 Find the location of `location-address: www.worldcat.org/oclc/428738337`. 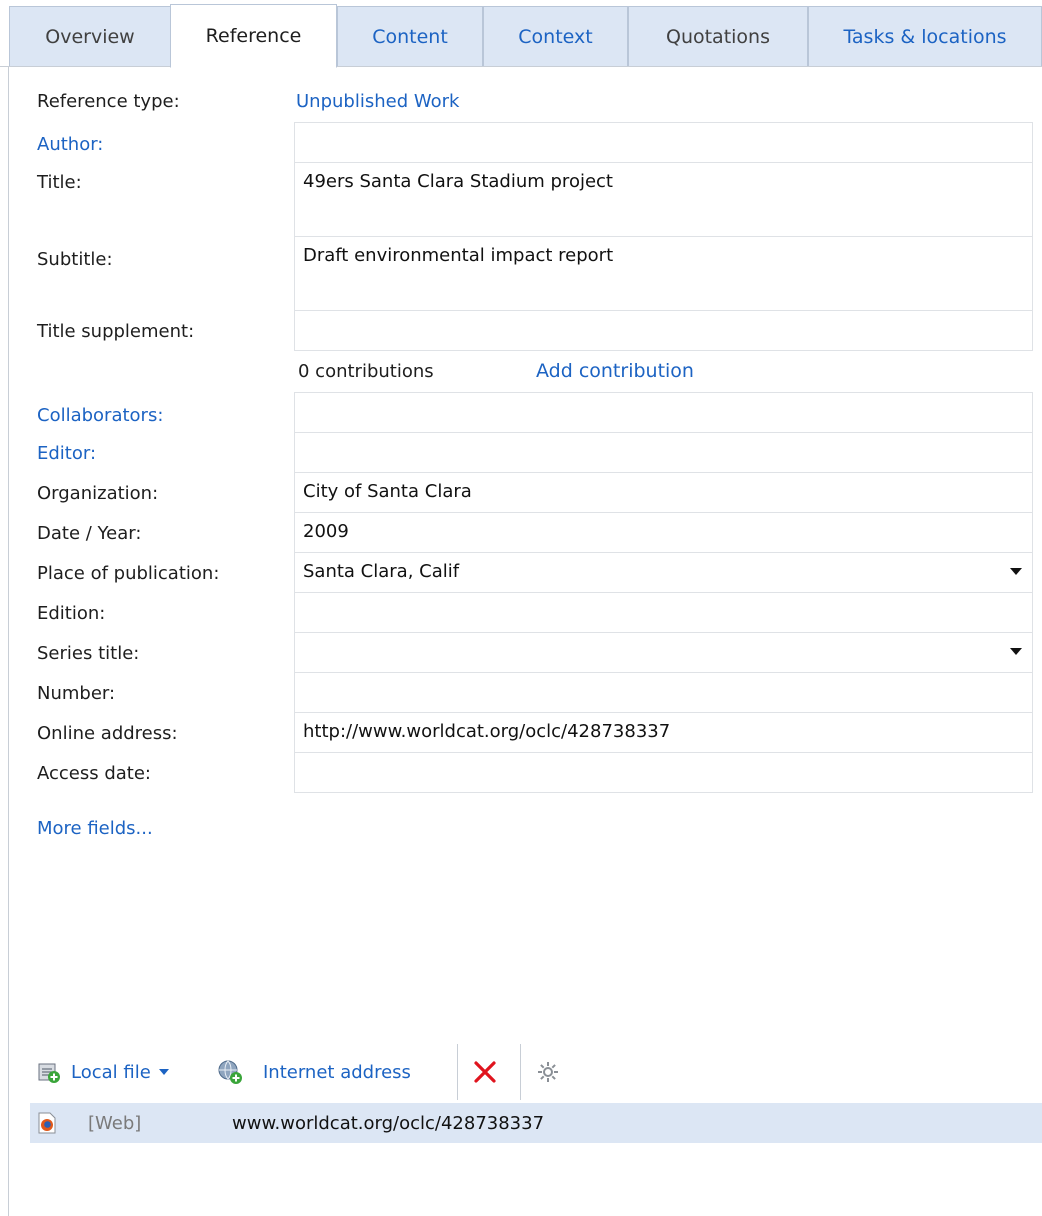

location-address: www.worldcat.org/oclc/428738337 is located at coordinates (388, 1123).